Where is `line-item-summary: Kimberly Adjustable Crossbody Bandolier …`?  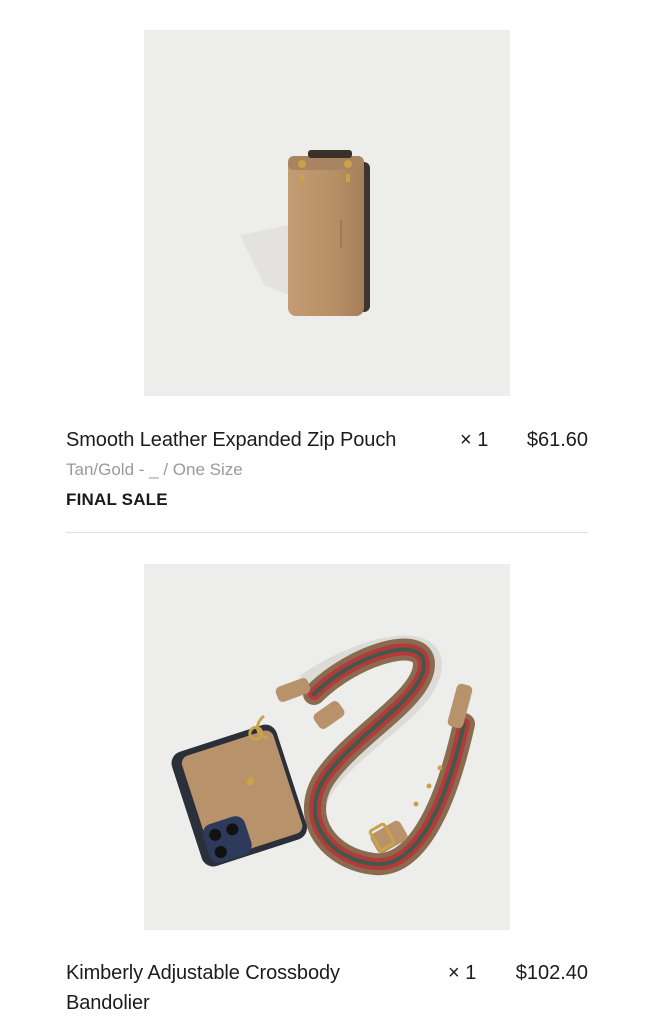
line-item-summary: Kimberly Adjustable Crossbody Bandolier … is located at coordinates (327, 986).